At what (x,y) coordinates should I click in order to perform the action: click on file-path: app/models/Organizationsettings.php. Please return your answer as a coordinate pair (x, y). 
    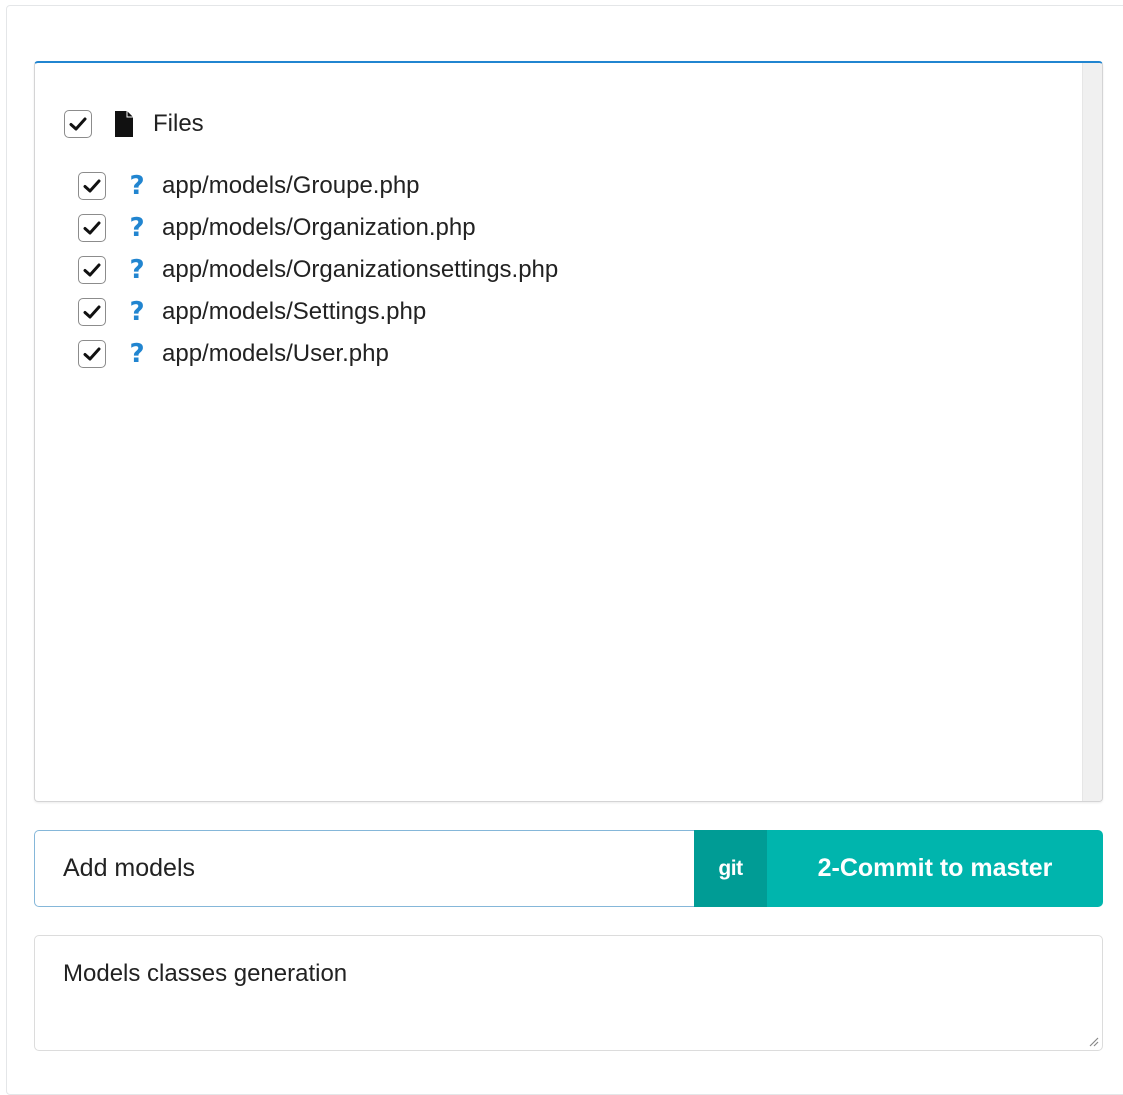
    Looking at the image, I should click on (360, 269).